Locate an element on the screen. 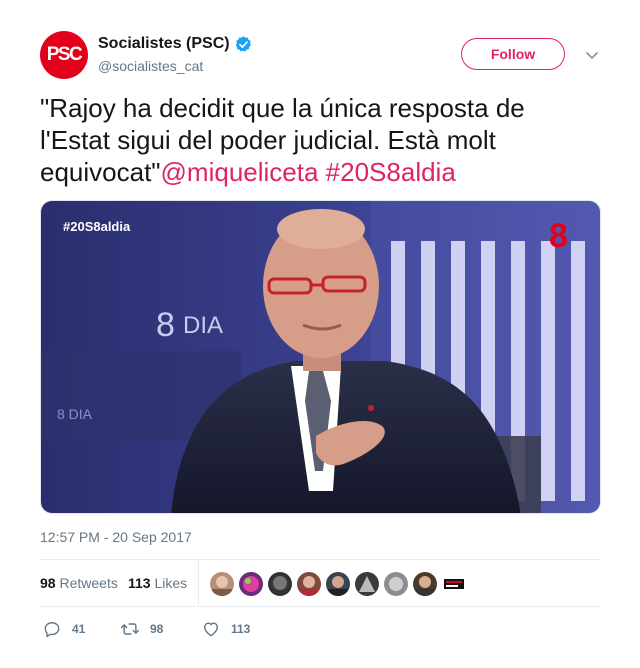 The width and height of the screenshot is (640, 668). author-handle: @socialistes_cat is located at coordinates (150, 66).